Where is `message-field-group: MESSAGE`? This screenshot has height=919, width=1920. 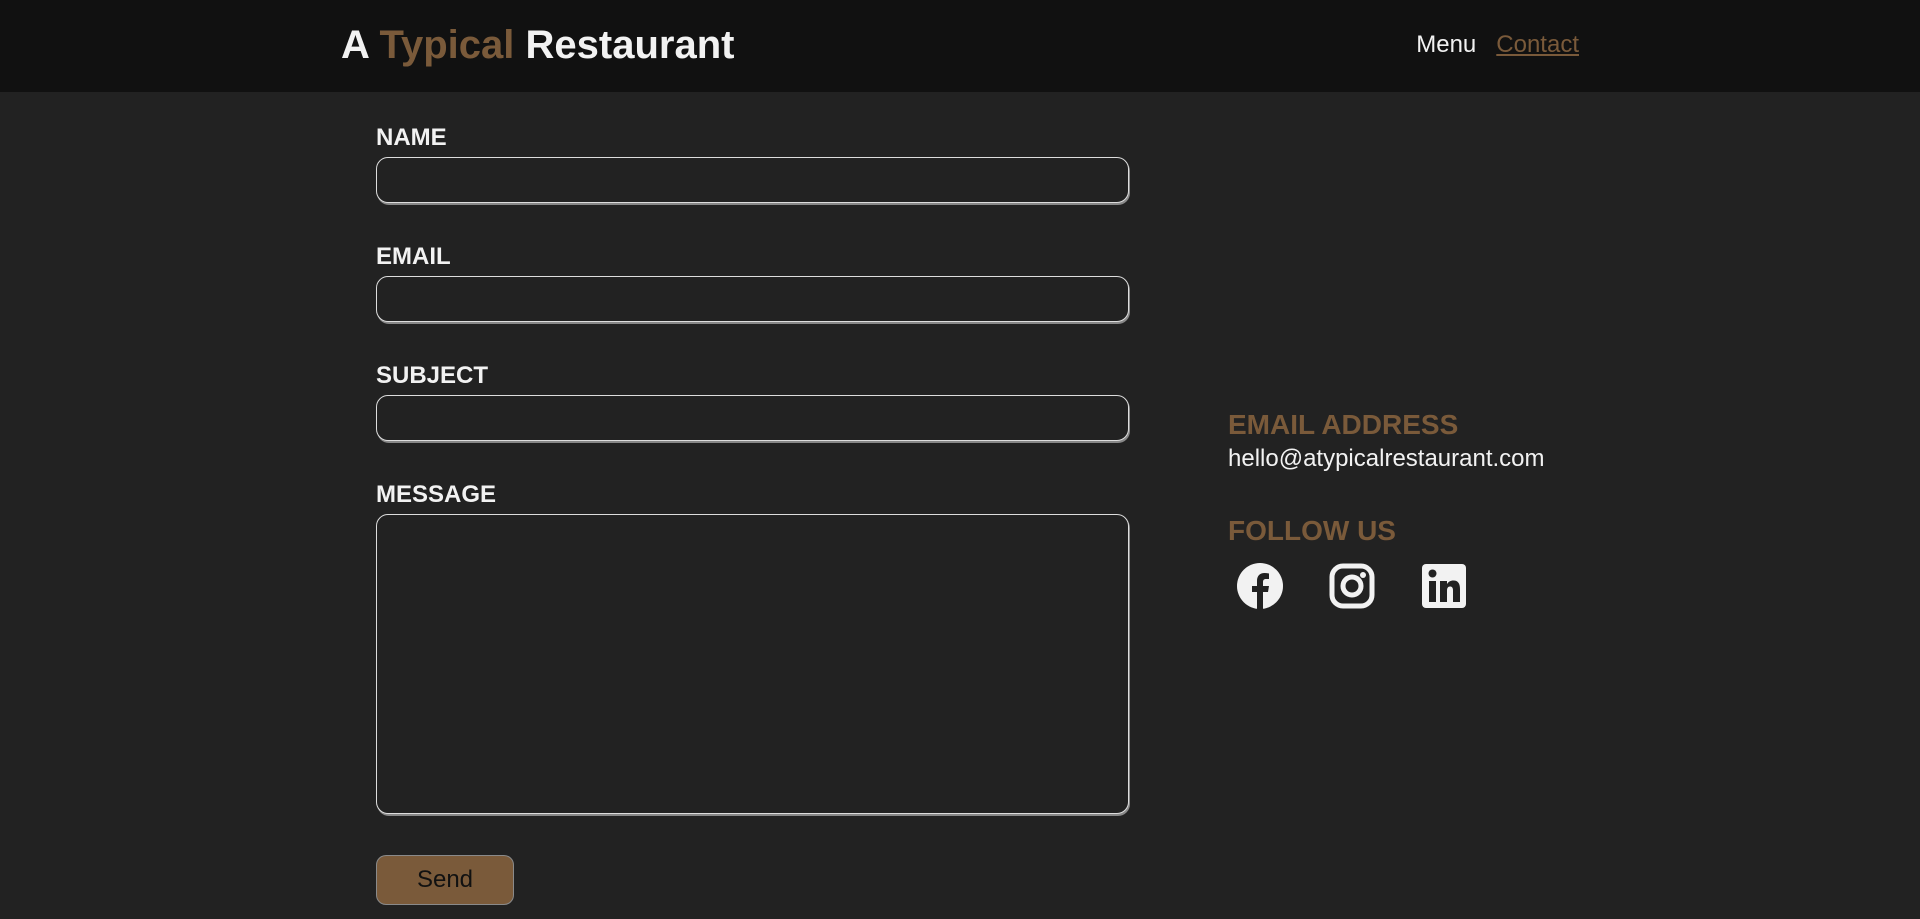
message-field-group: MESSAGE is located at coordinates (752, 647).